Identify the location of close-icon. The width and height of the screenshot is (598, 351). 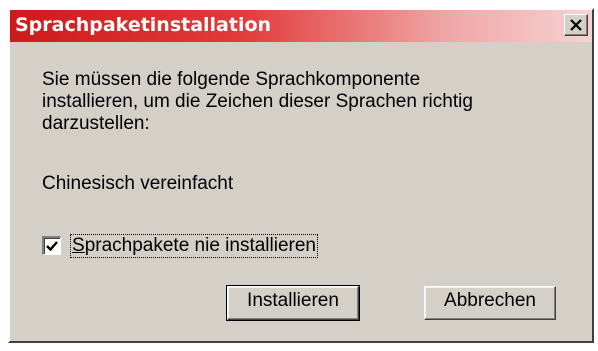
(576, 26).